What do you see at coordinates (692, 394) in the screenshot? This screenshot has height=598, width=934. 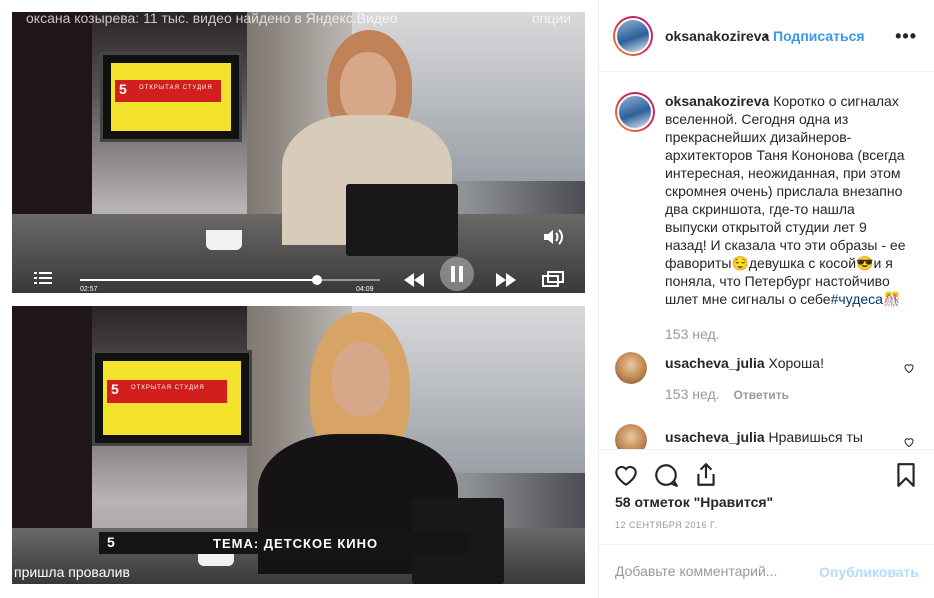 I see `comment-timestamp: 153 нед.` at bounding box center [692, 394].